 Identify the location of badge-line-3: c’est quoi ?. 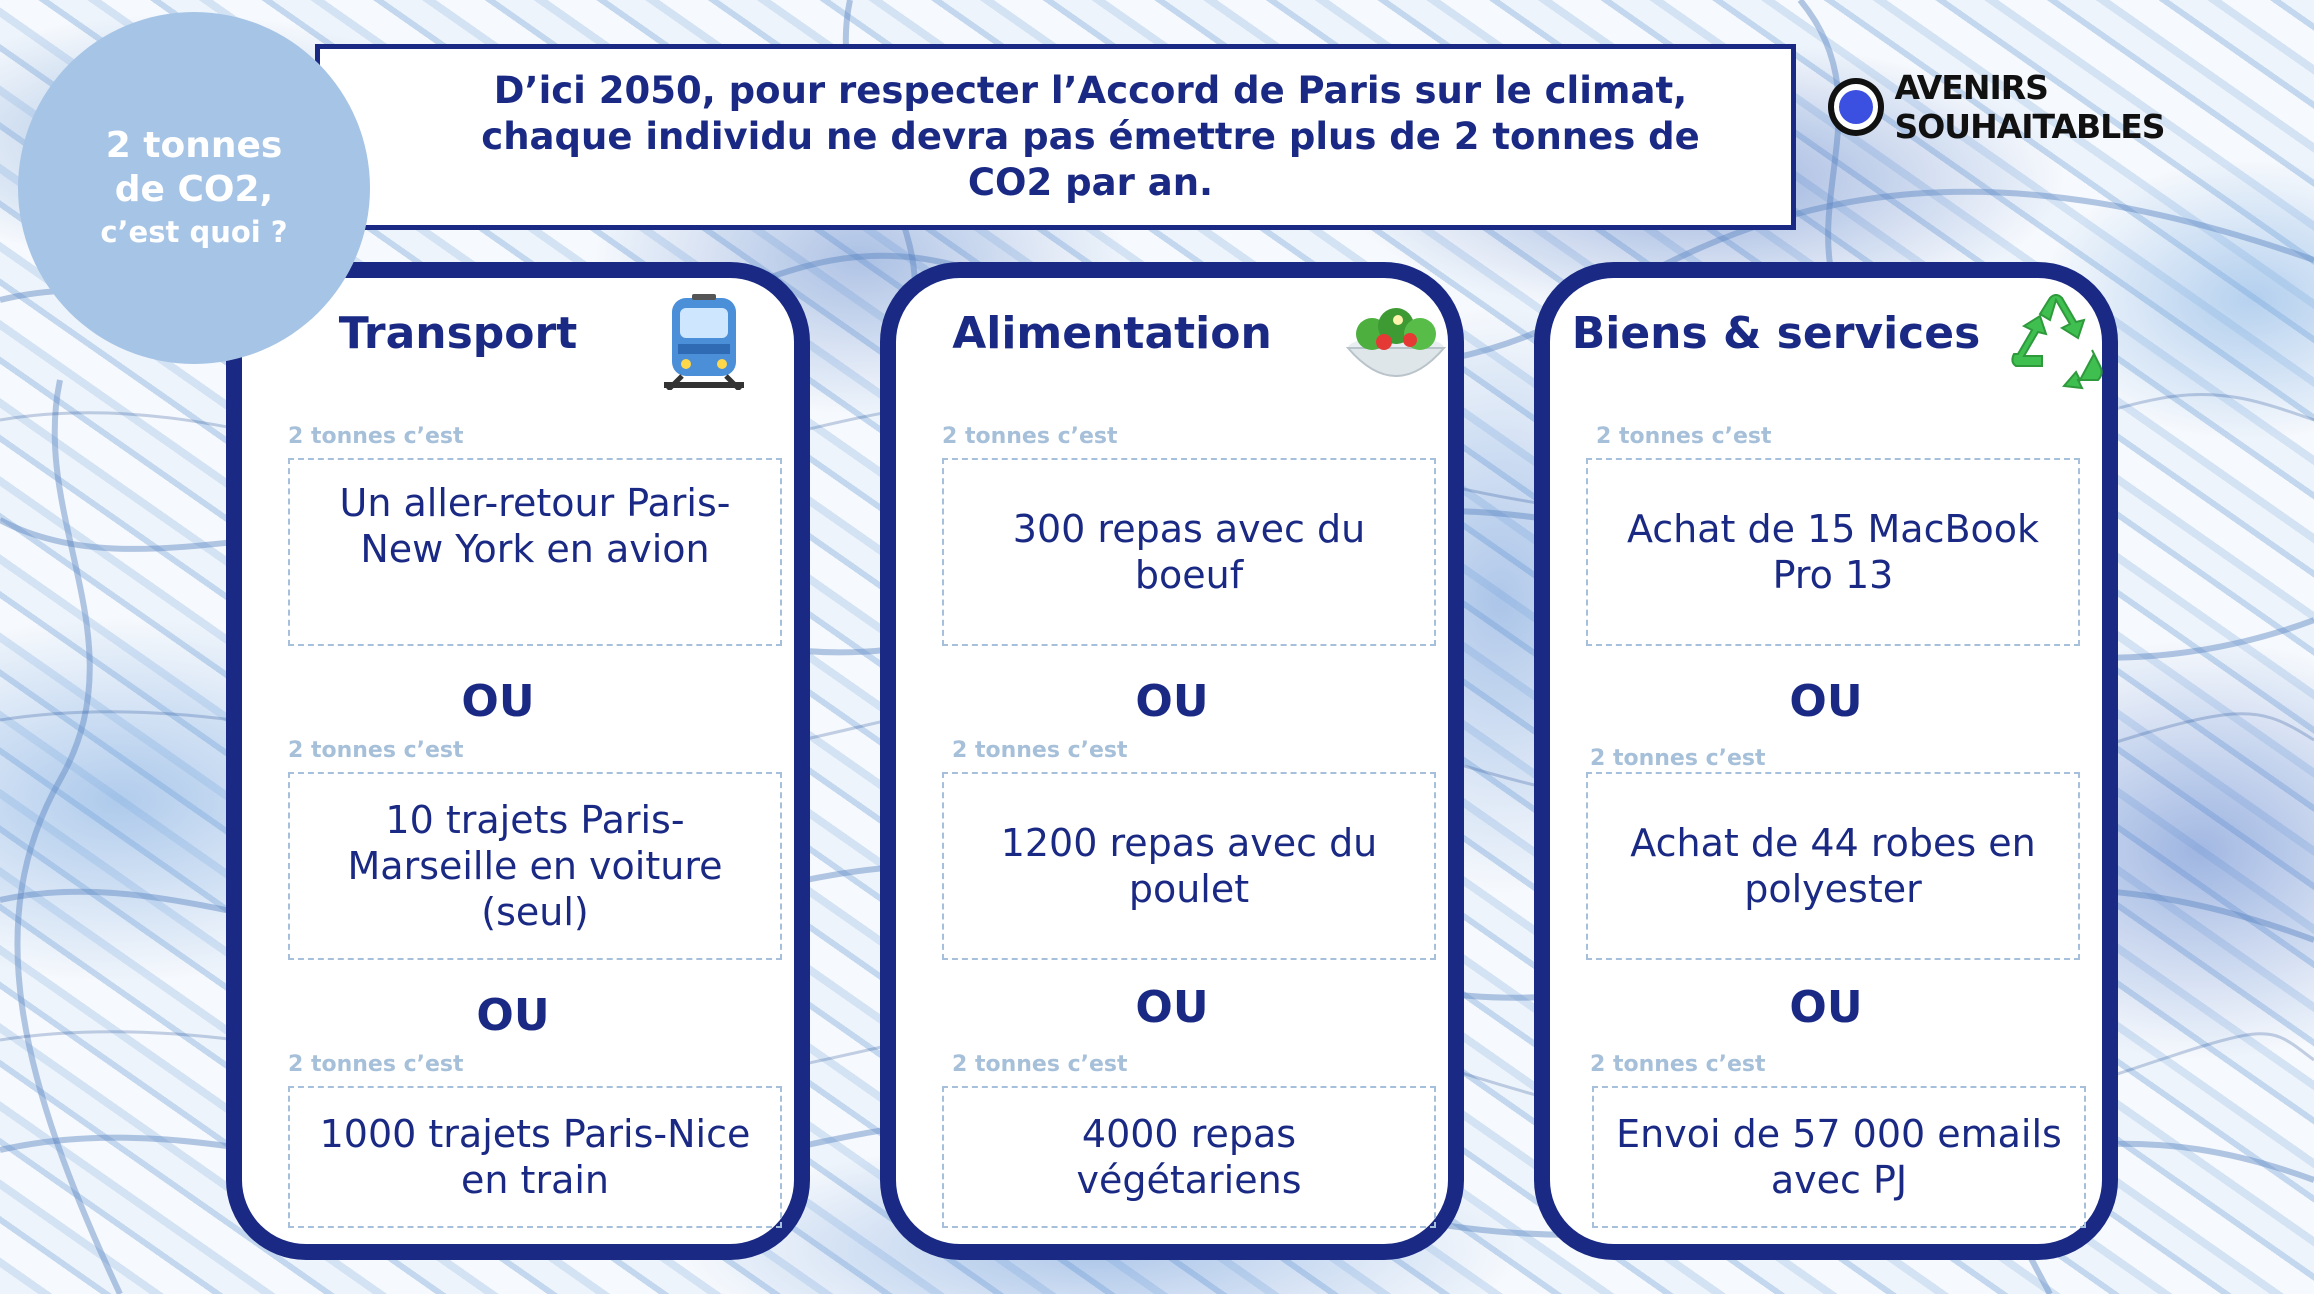
(194, 232).